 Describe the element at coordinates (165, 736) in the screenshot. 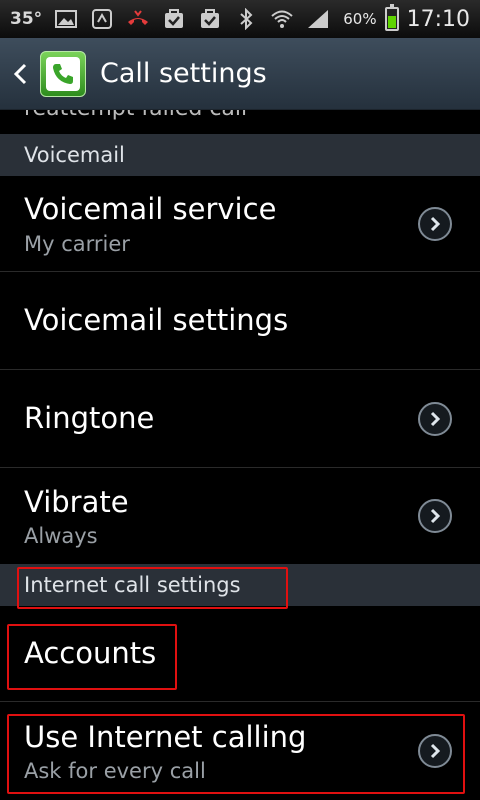

I see `use-internet-calling-title: Use Internet calling` at that location.